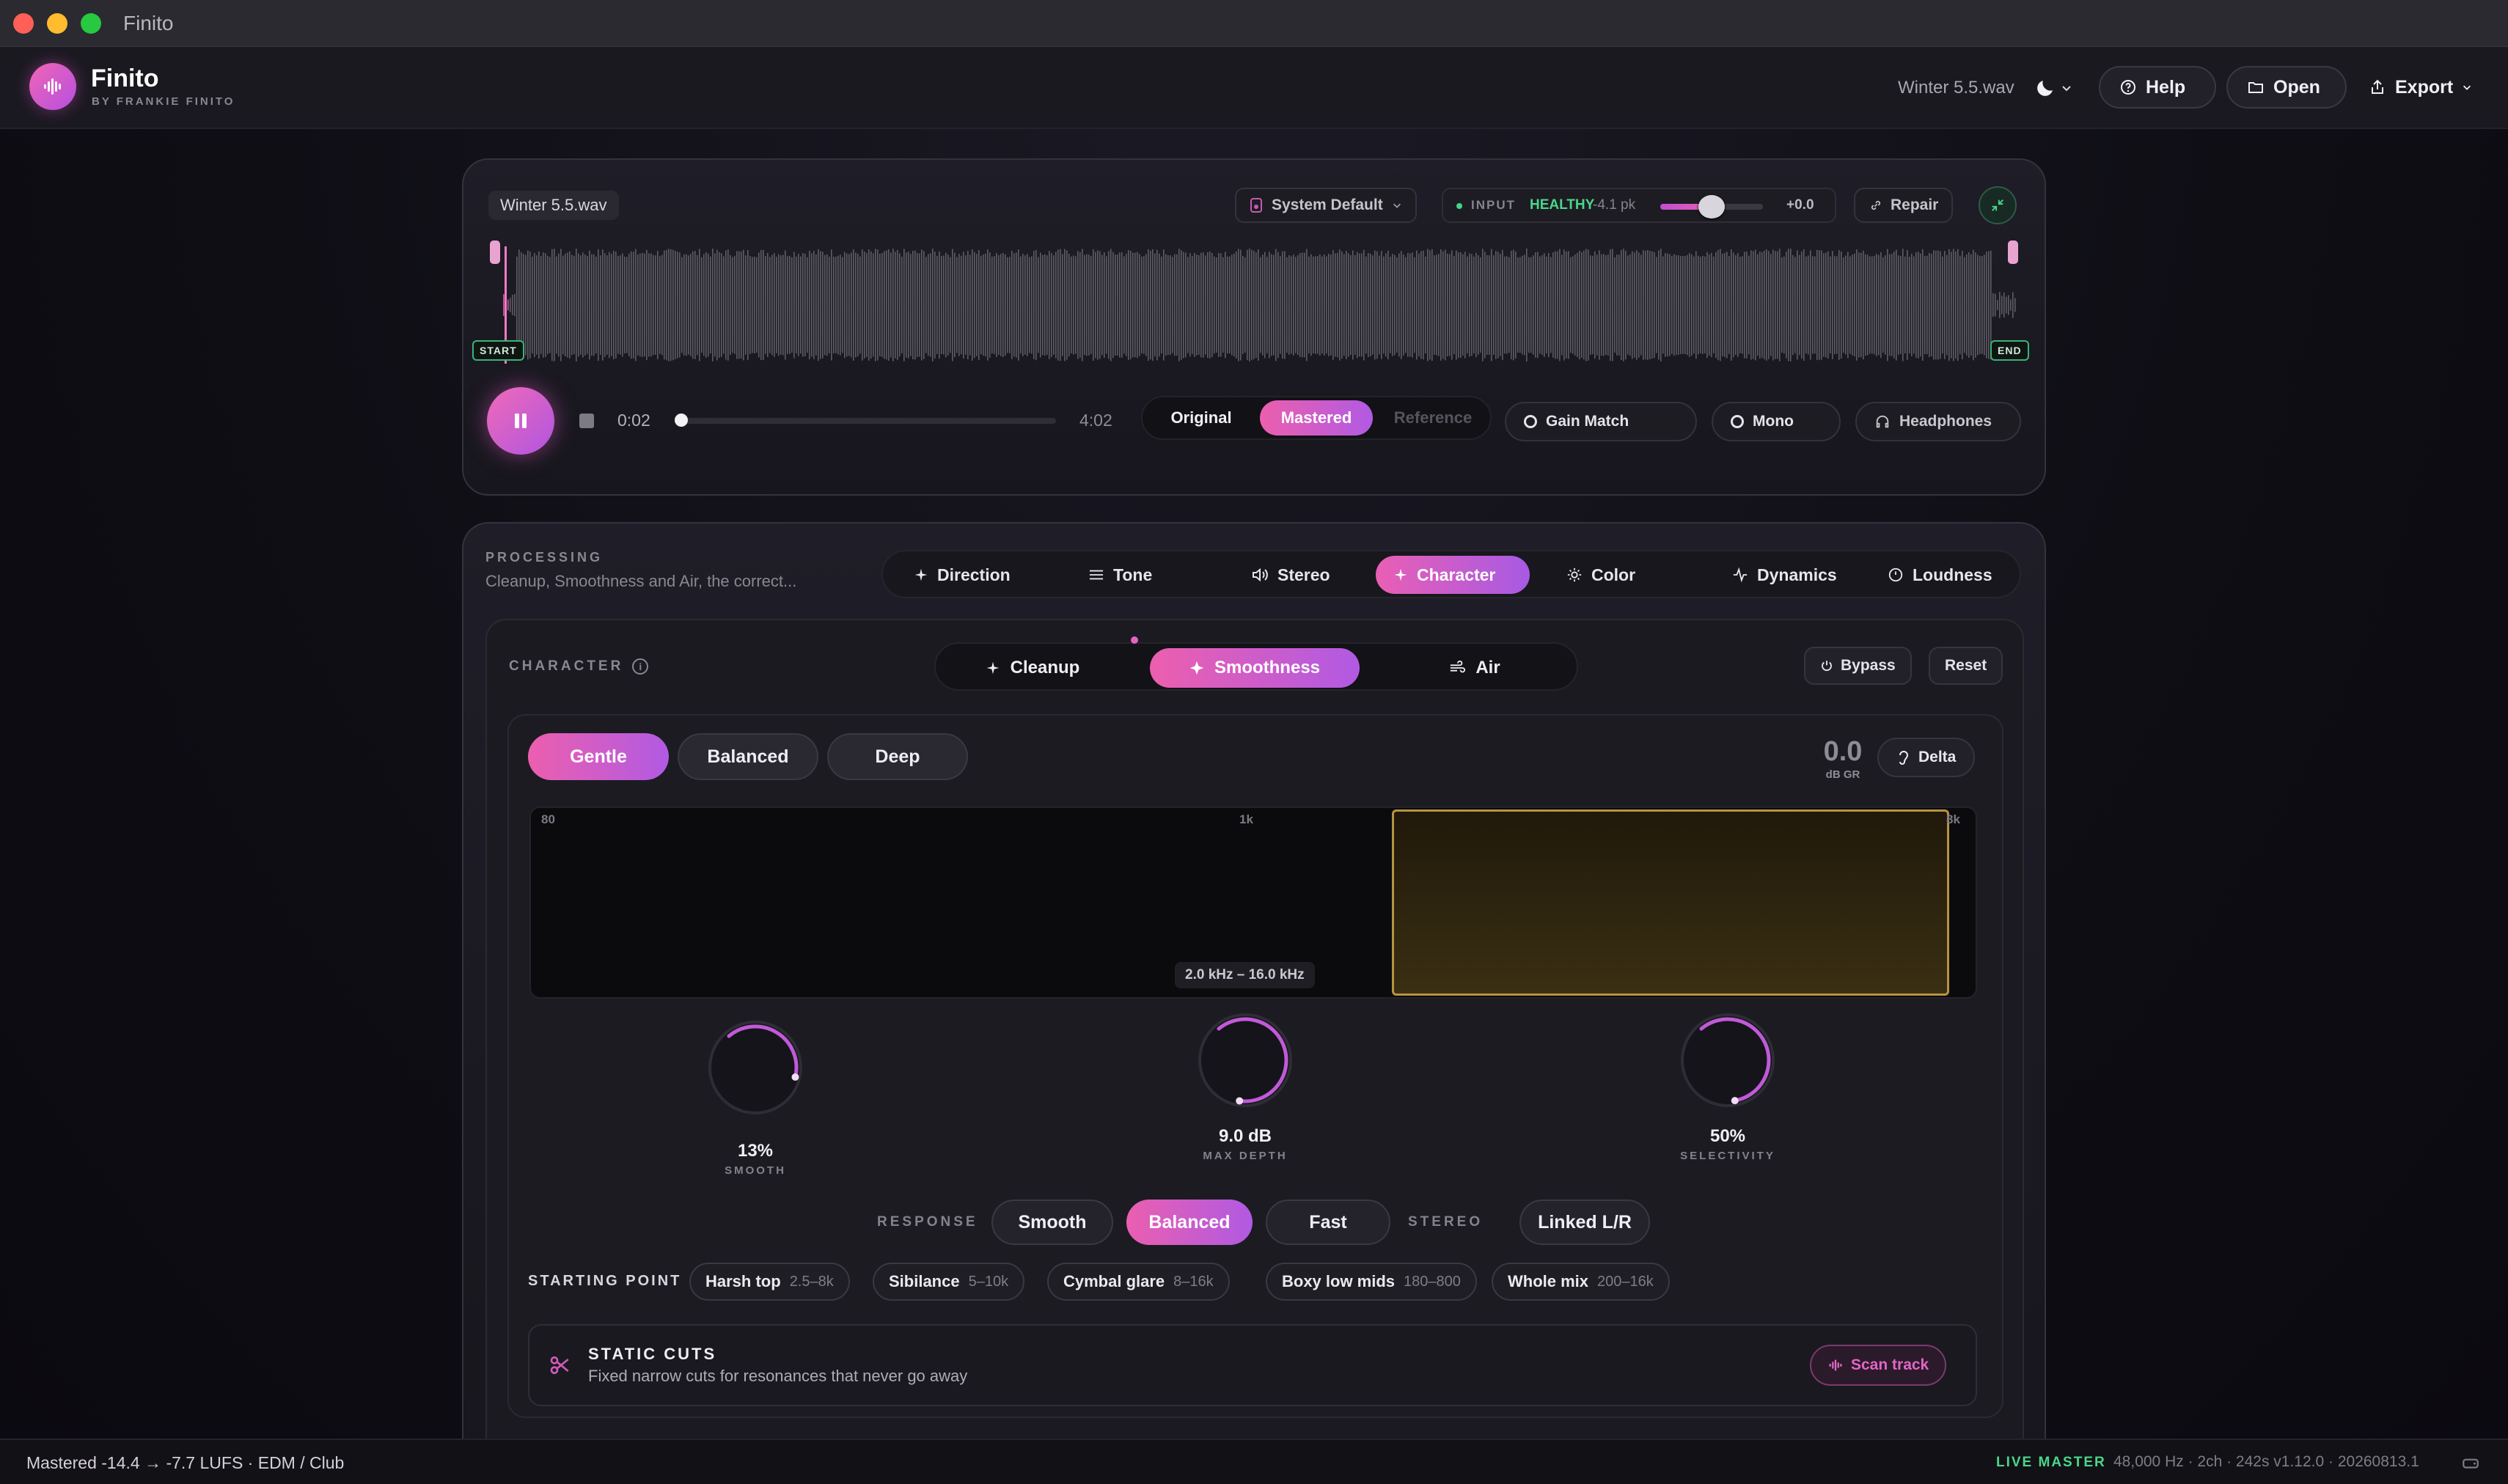 The width and height of the screenshot is (2508, 1484). Describe the element at coordinates (949, 1282) in the screenshot. I see `preset-chip: Sibilance 5–10k` at that location.